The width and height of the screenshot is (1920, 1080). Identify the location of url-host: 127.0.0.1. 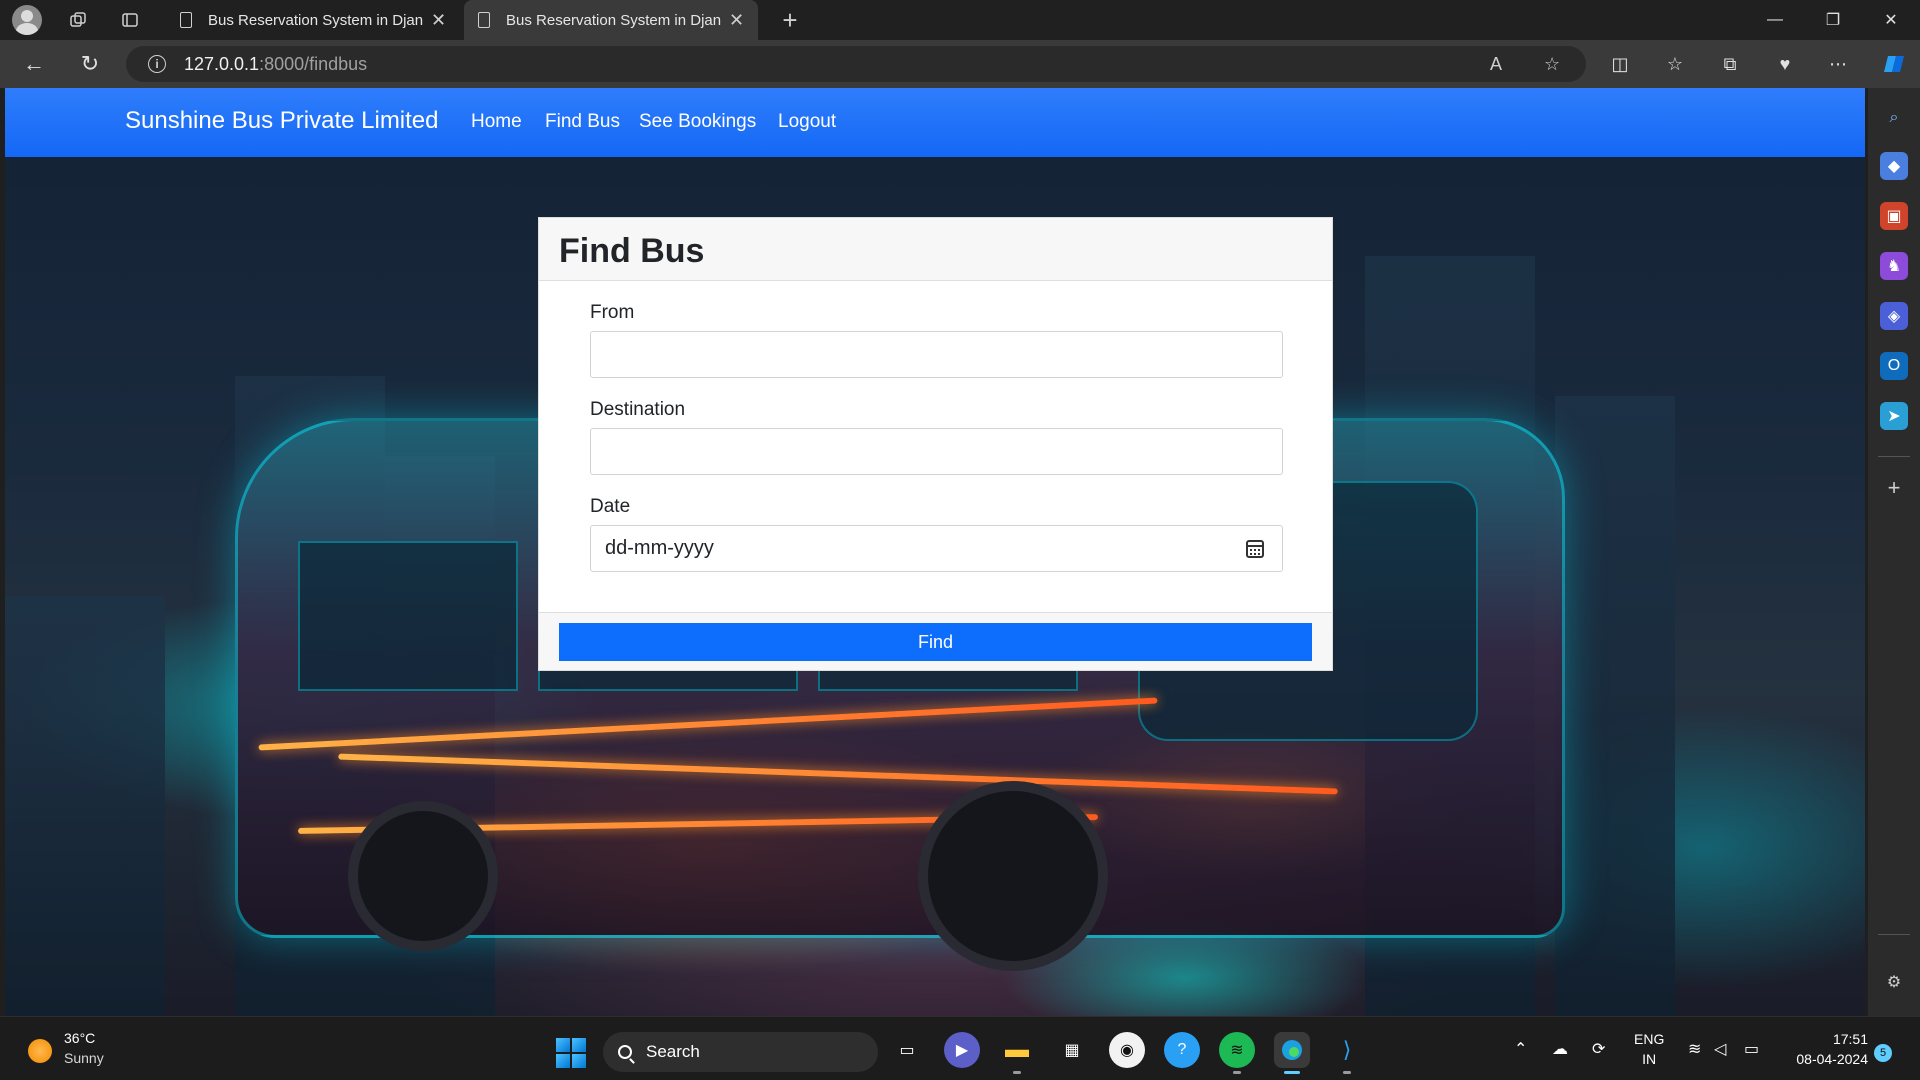
(222, 63).